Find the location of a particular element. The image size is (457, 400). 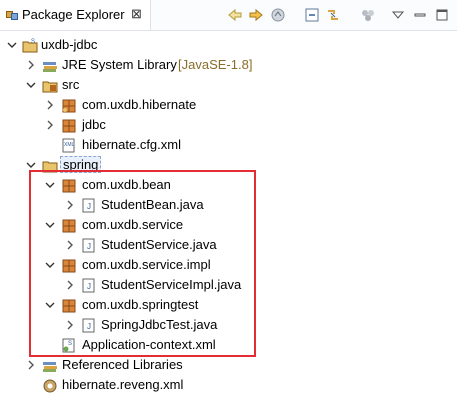

minimize-icon is located at coordinates (420, 15).